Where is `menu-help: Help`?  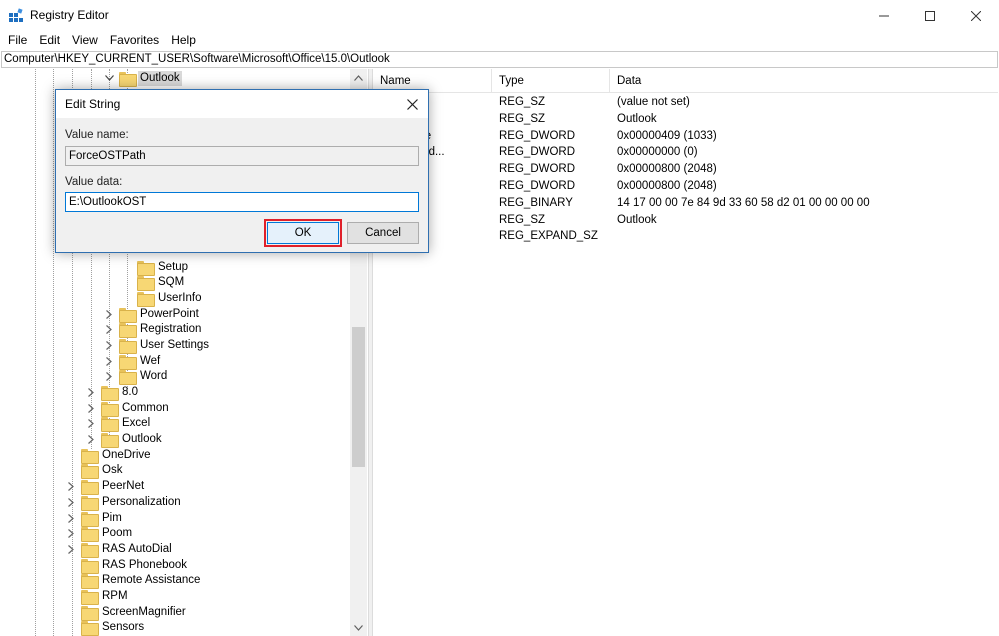
menu-help: Help is located at coordinates (183, 40).